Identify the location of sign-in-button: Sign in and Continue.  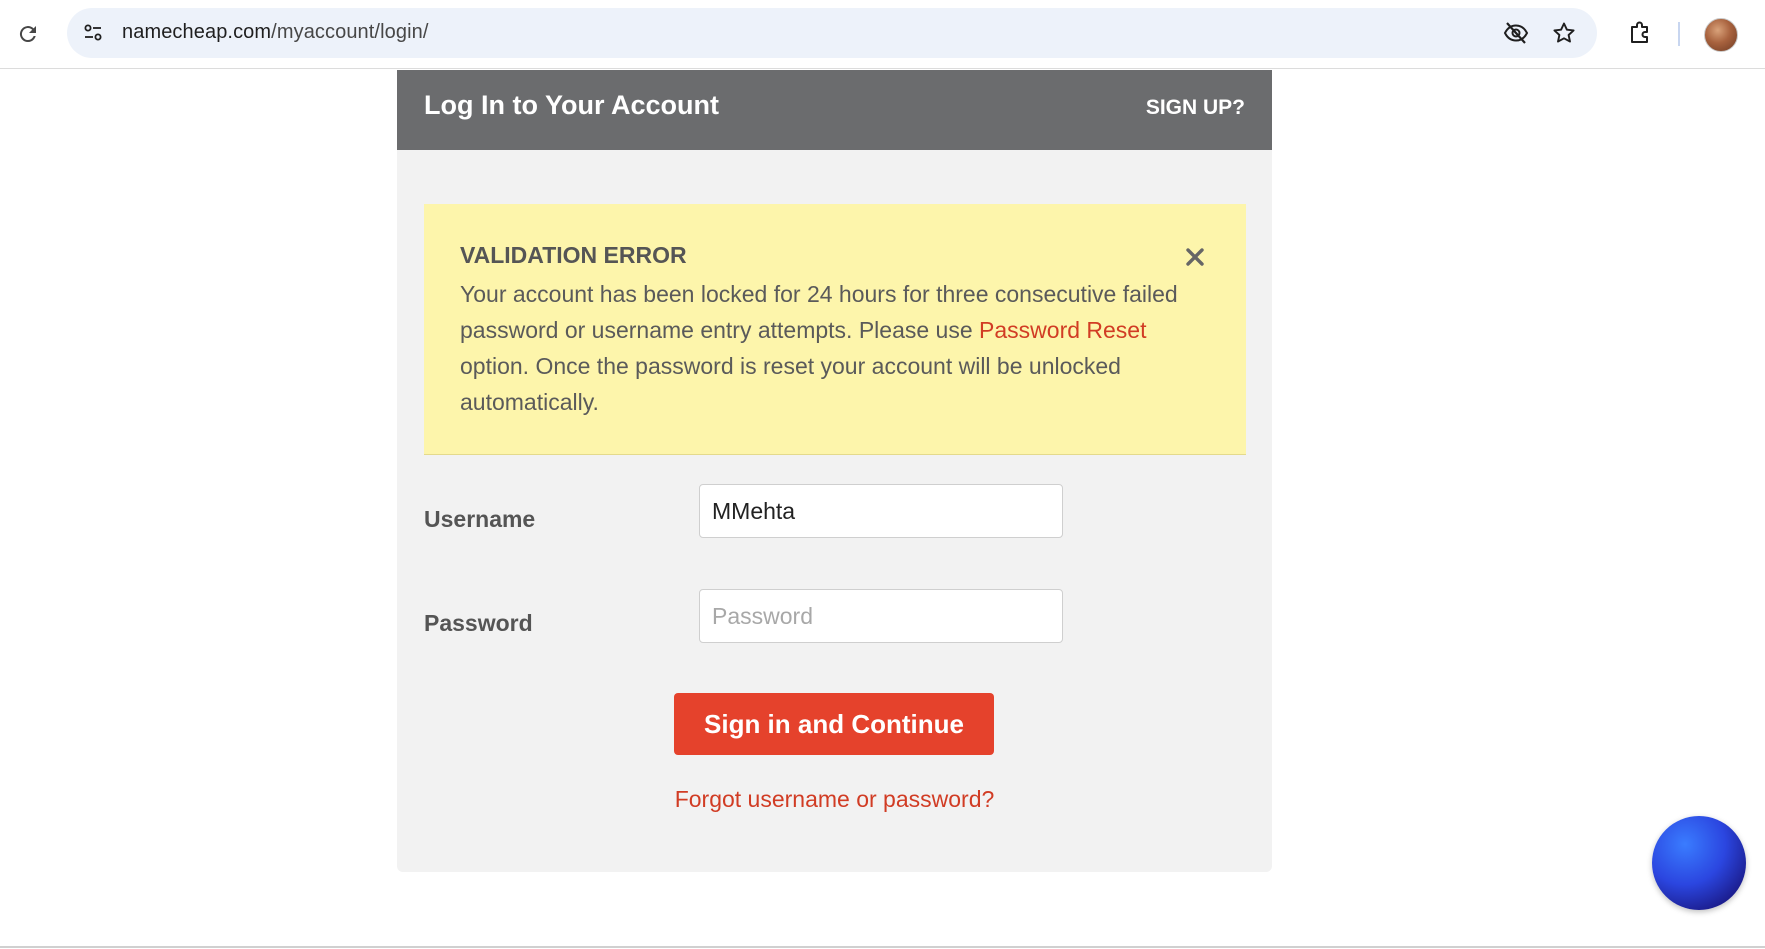
(834, 724).